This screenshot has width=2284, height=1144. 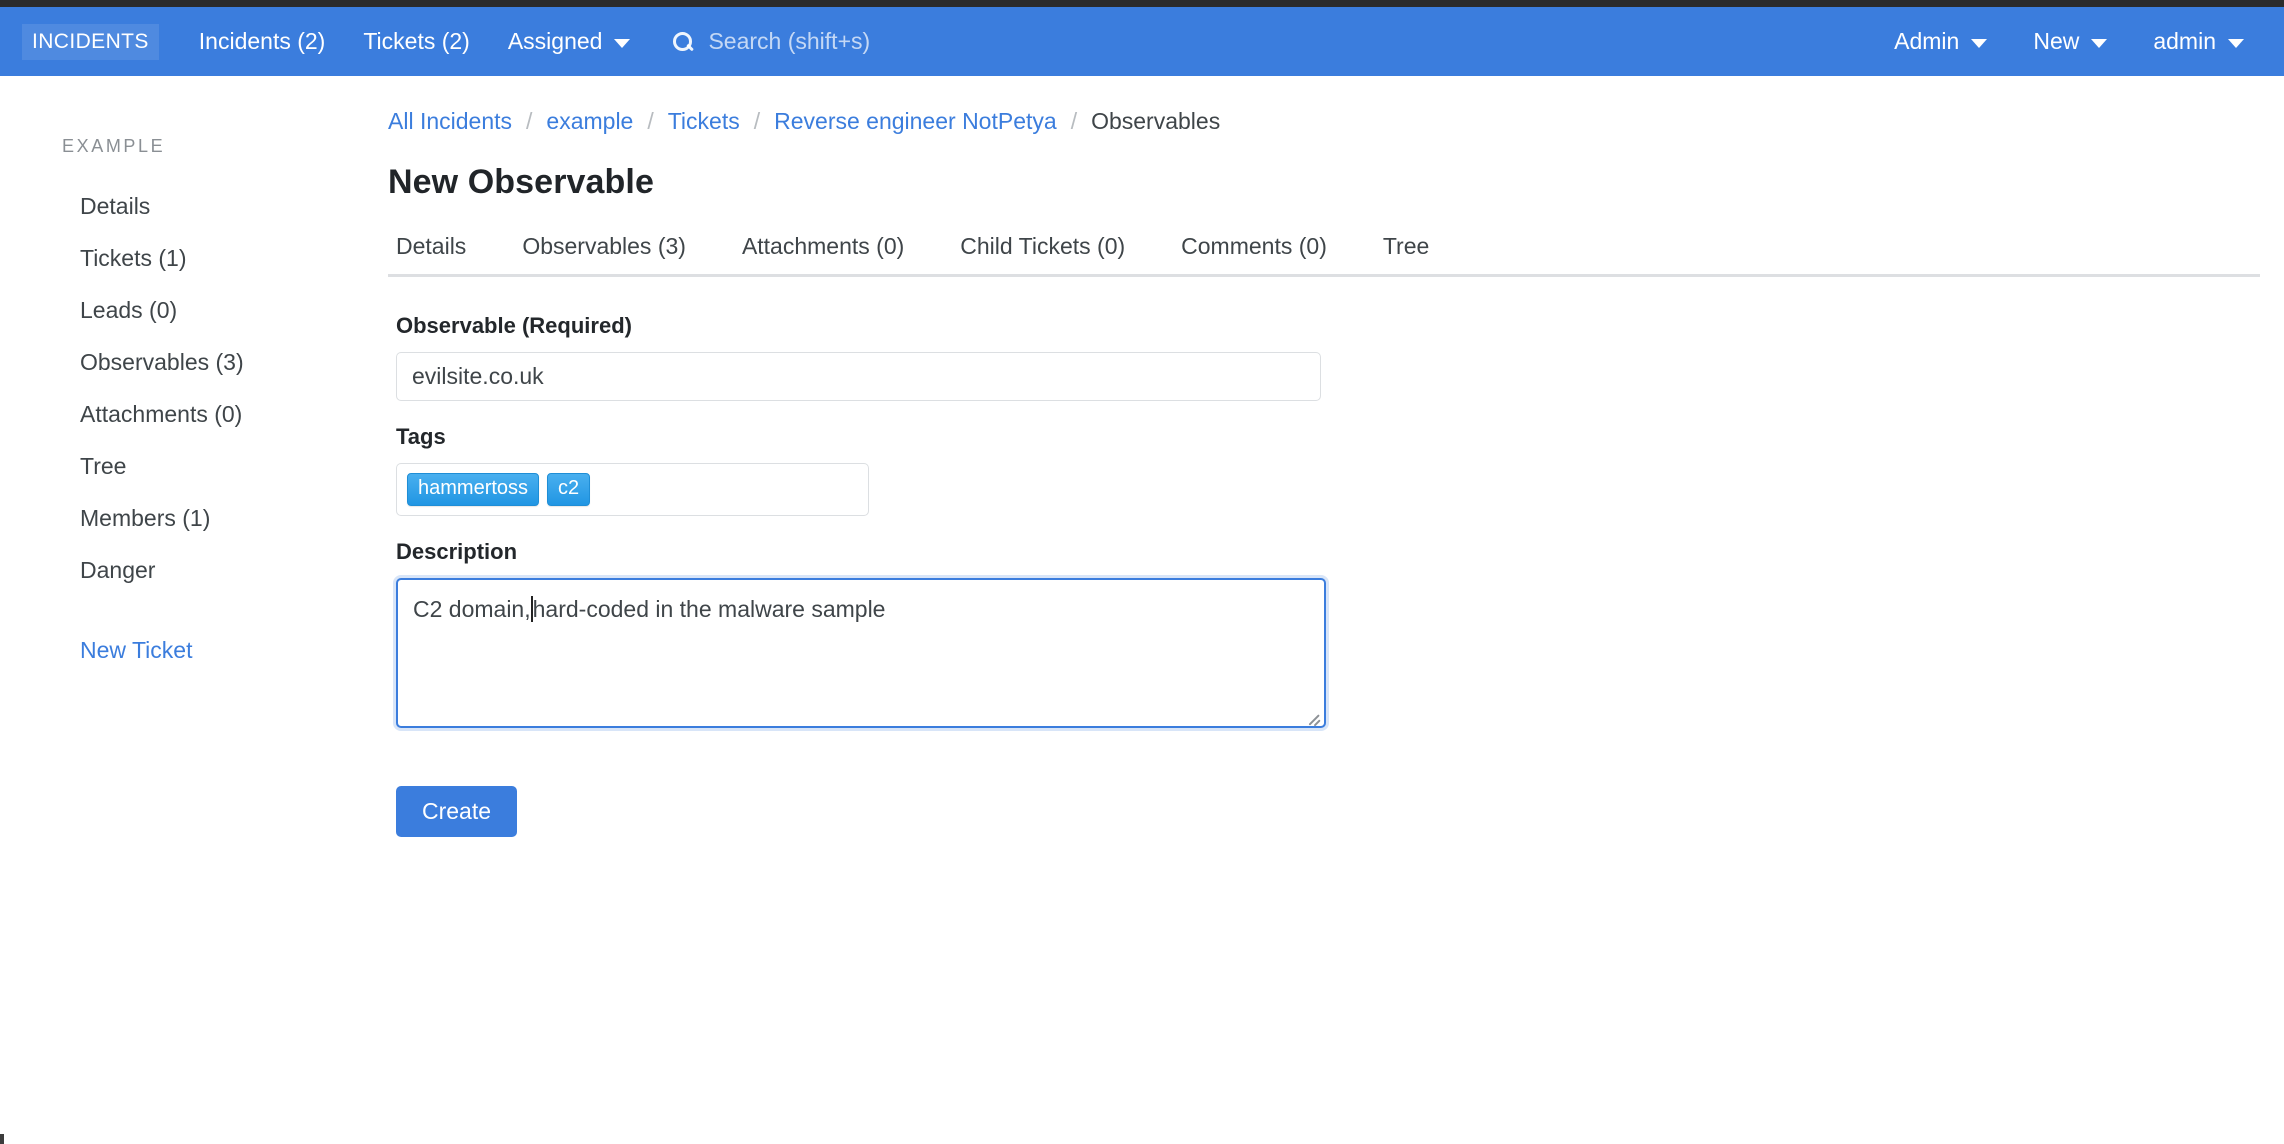 What do you see at coordinates (225, 206) in the screenshot?
I see `sidebar-item-details: Details` at bounding box center [225, 206].